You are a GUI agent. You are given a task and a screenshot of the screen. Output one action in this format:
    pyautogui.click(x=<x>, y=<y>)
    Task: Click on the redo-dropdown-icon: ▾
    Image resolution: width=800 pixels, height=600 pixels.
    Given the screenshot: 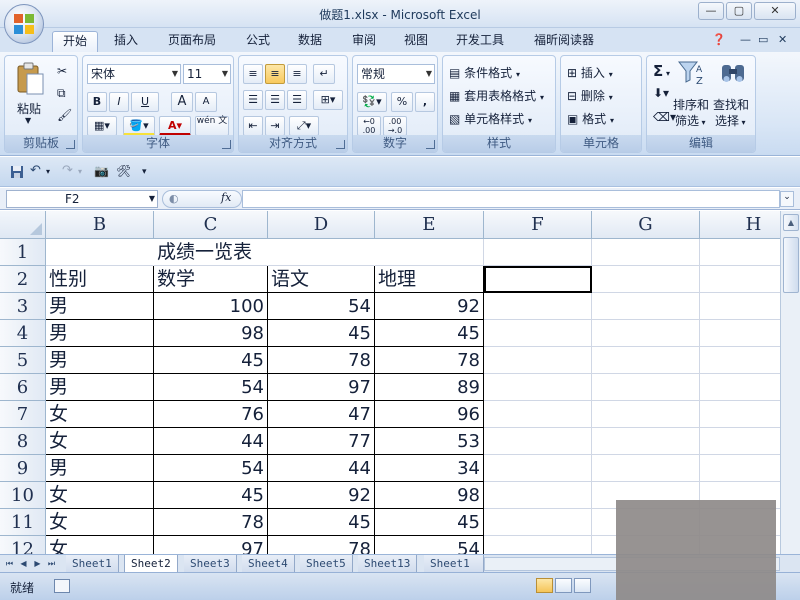 What is the action you would take?
    pyautogui.click(x=85, y=172)
    